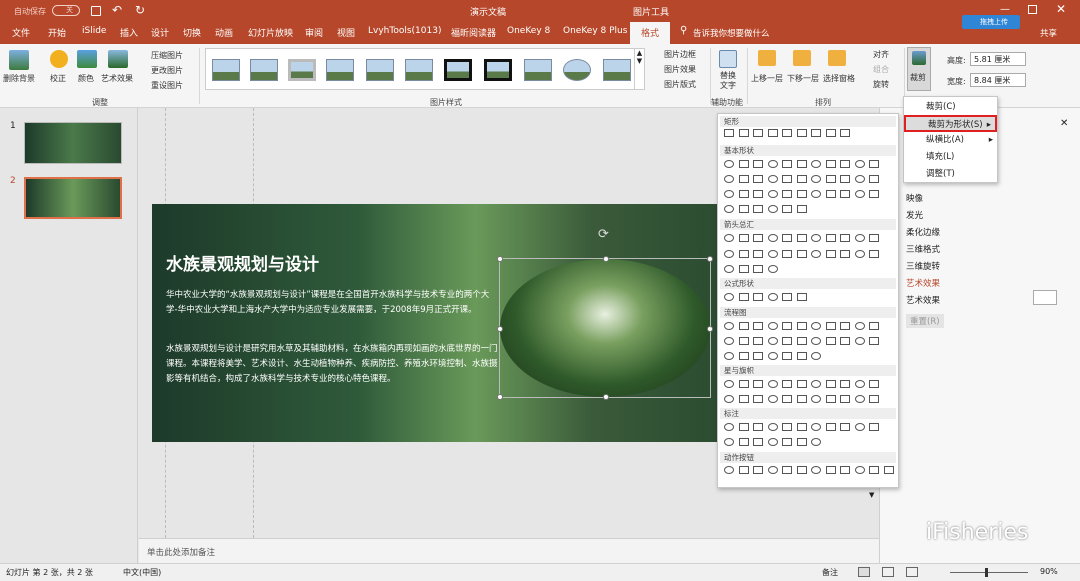 The height and width of the screenshot is (581, 1080). Describe the element at coordinates (839, 78) in the screenshot. I see `selection-pane-button: 选择窗格` at that location.